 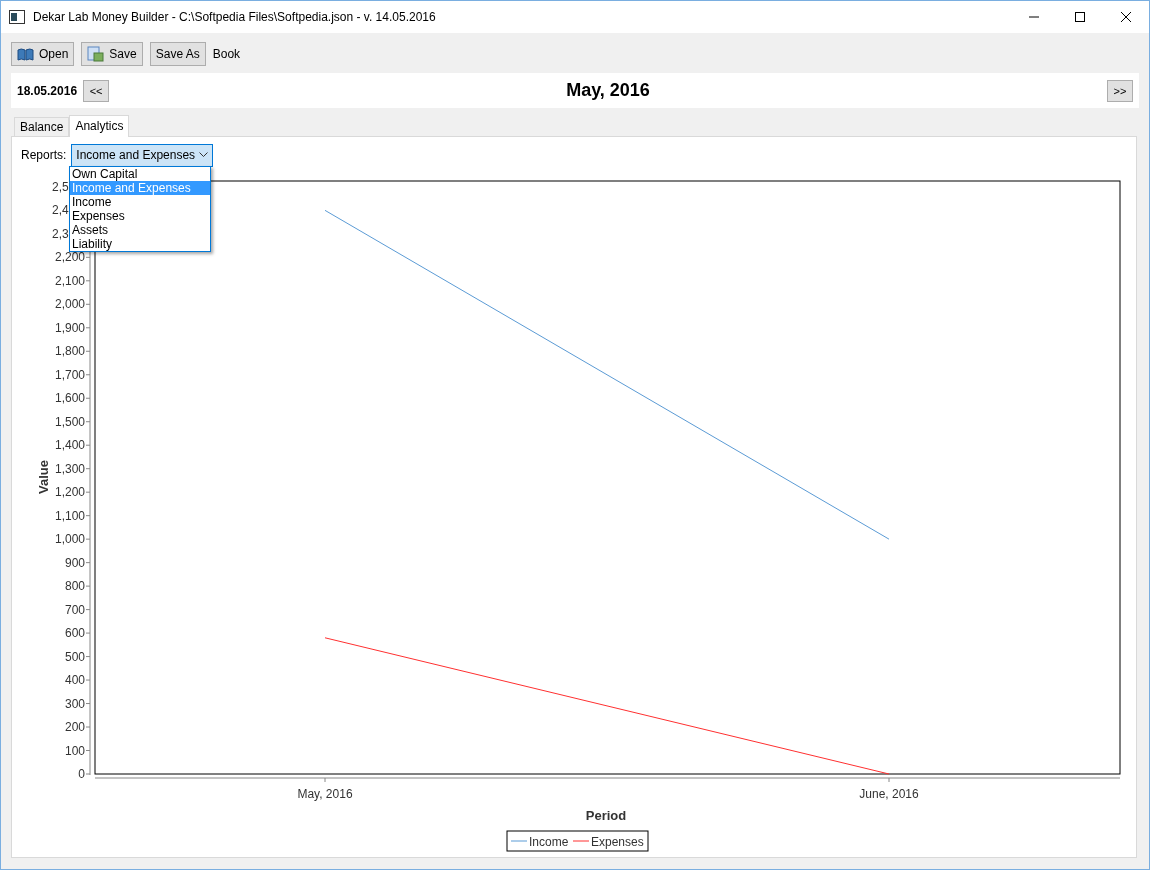 I want to click on y-axis-title: Value, so click(x=43, y=477).